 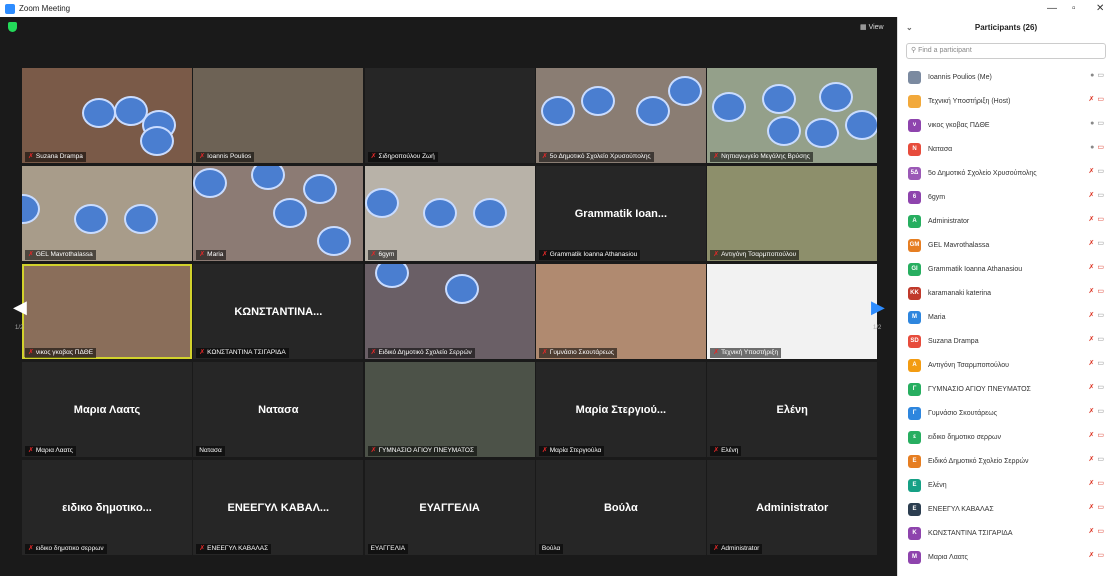 I want to click on tile-name-label: ✗ Μαρία Στεργιούλα, so click(x=571, y=451).